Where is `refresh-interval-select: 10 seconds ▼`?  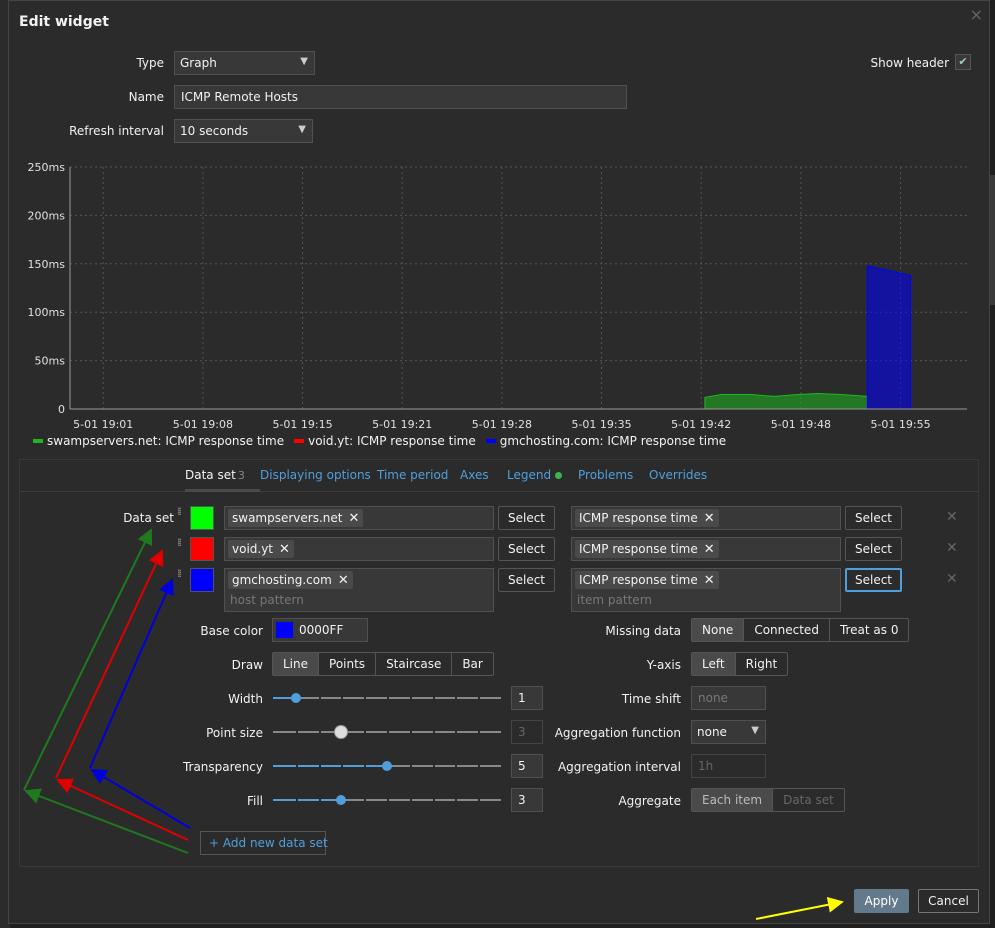 refresh-interval-select: 10 seconds ▼ is located at coordinates (243, 131).